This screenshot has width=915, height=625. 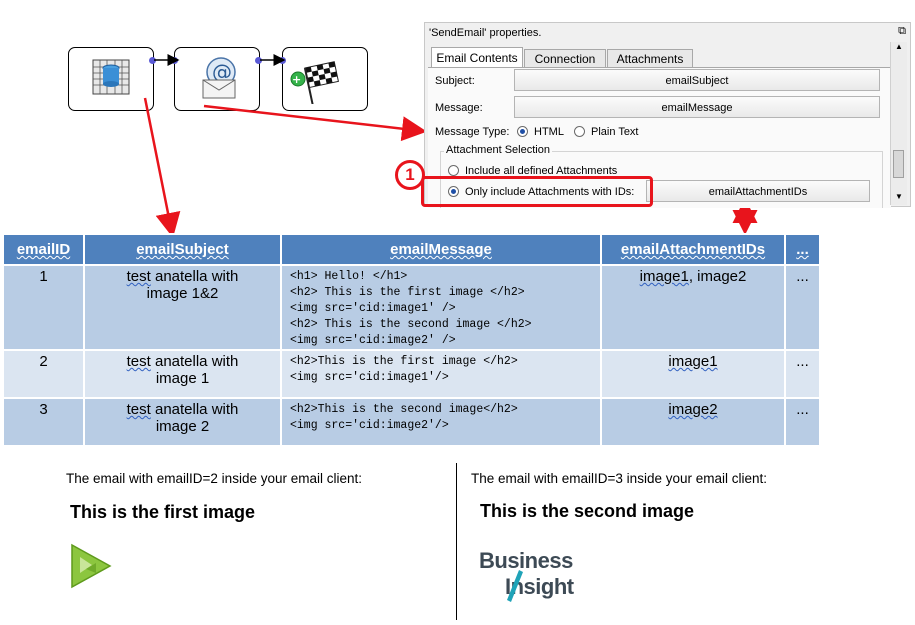 I want to click on radio-html, so click(x=522, y=131).